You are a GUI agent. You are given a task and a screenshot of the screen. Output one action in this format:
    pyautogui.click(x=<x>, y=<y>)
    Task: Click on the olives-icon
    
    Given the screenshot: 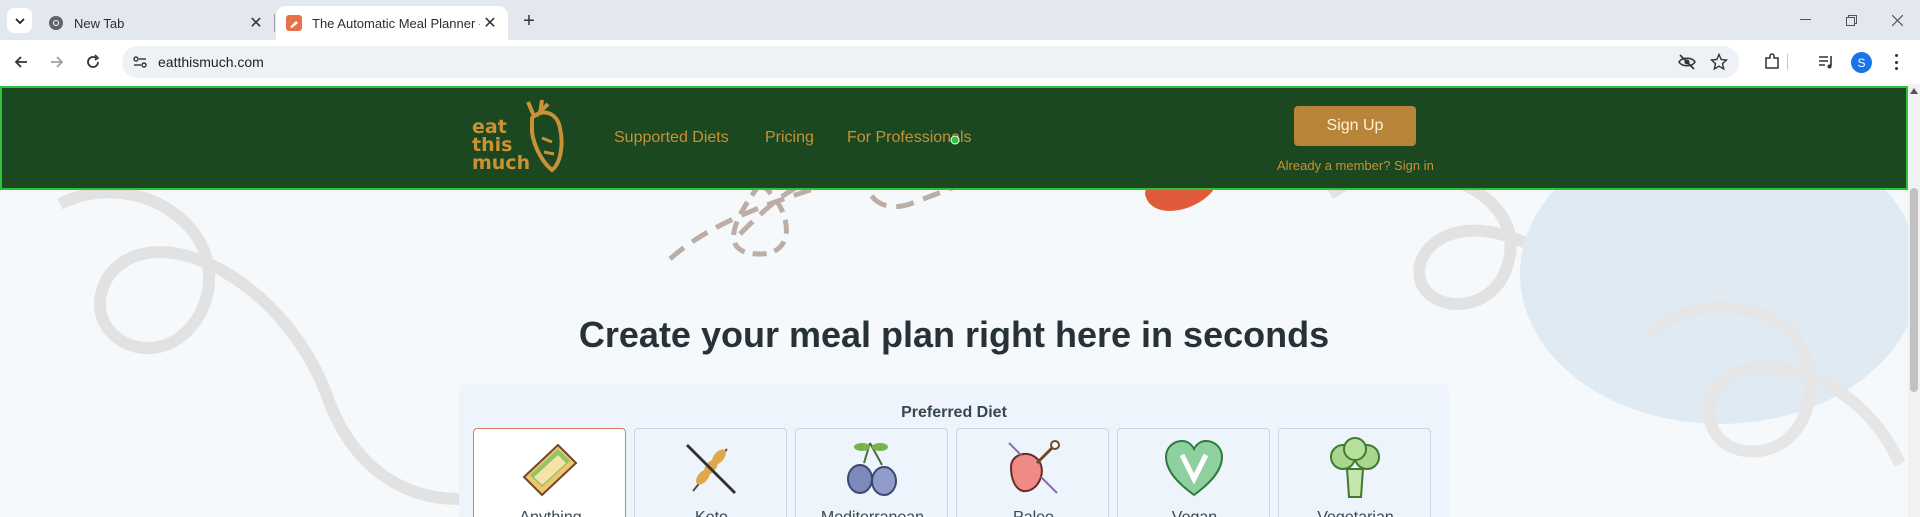 What is the action you would take?
    pyautogui.click(x=872, y=469)
    